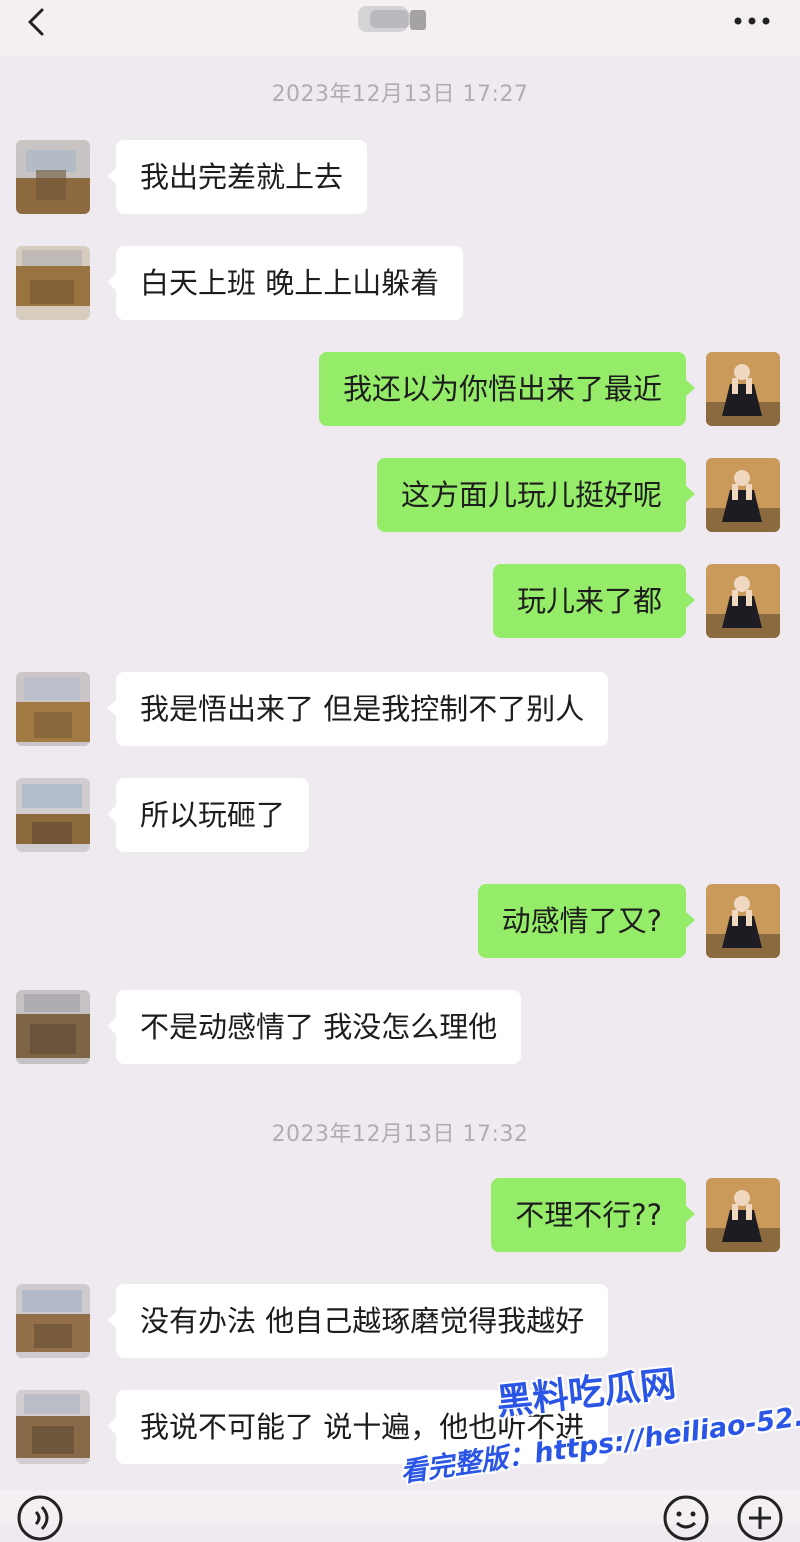 This screenshot has height=1542, width=800. Describe the element at coordinates (536, 495) in the screenshot. I see `message-bubble: 这方面儿玩儿挺好呢` at that location.